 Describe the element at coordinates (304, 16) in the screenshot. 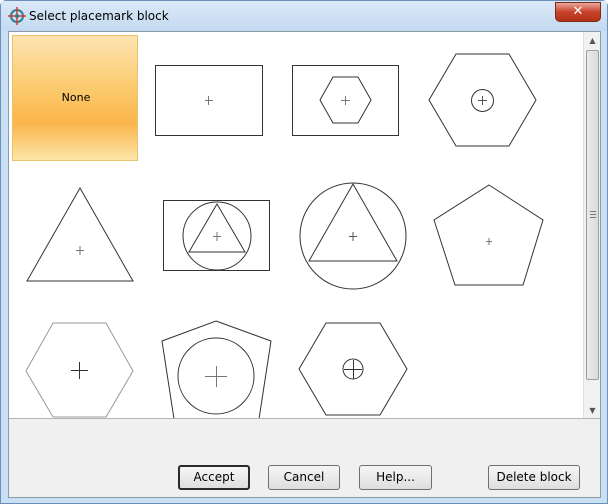

I see `title-bar: Select placemark block ✕` at that location.